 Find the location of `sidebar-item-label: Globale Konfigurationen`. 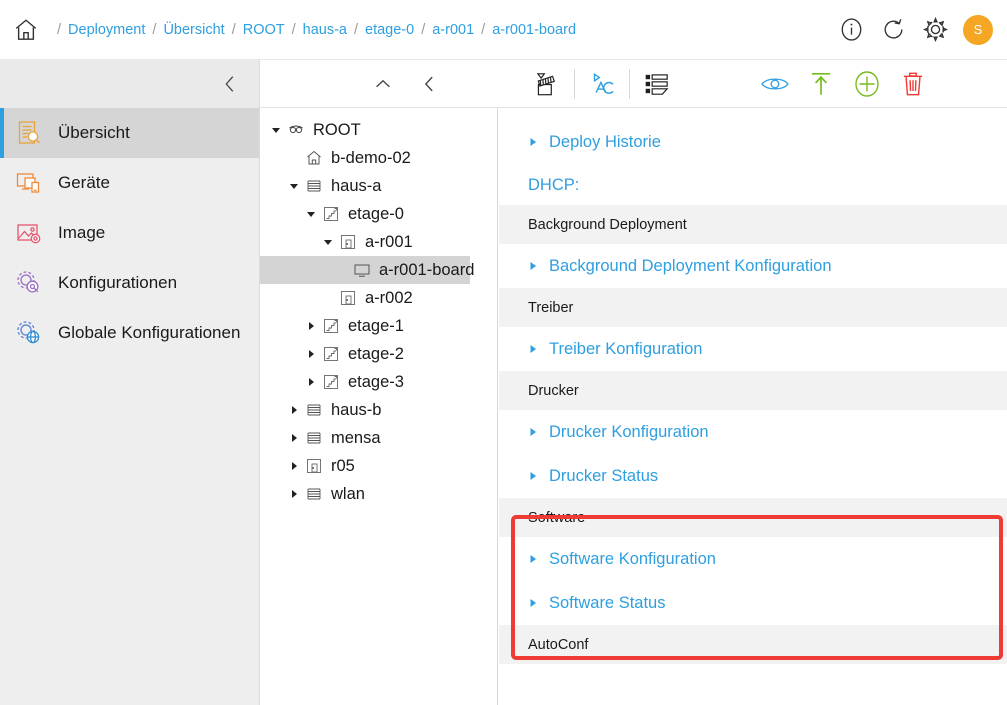

sidebar-item-label: Globale Konfigurationen is located at coordinates (149, 332).